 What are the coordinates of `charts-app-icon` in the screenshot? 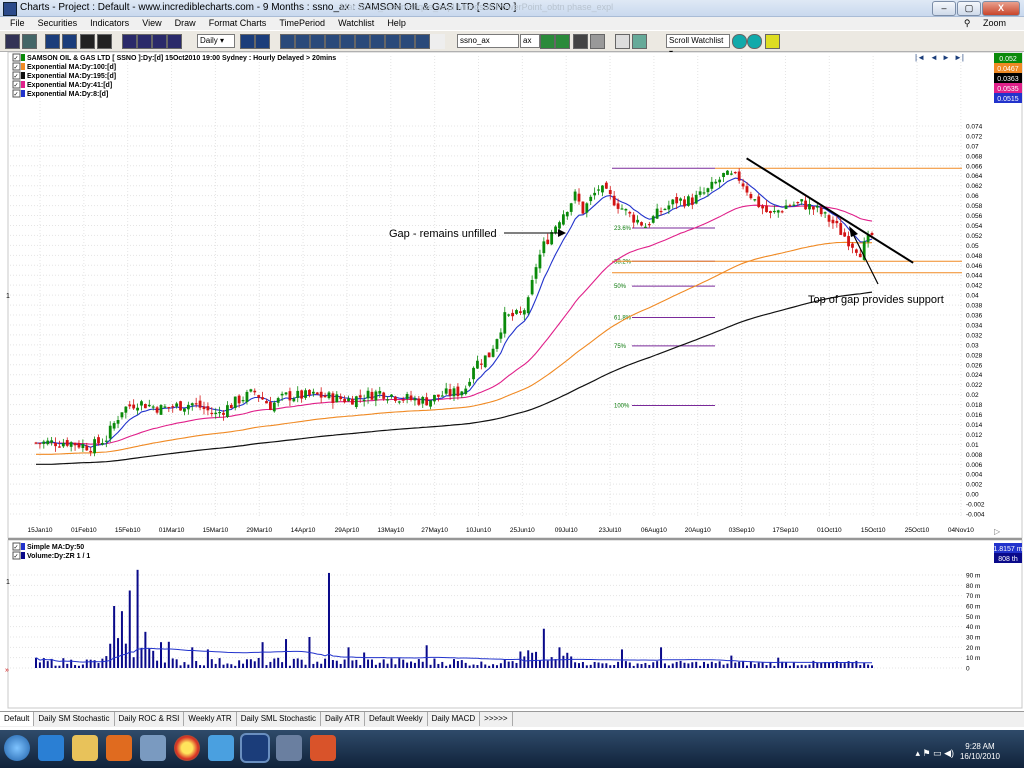 It's located at (255, 748).